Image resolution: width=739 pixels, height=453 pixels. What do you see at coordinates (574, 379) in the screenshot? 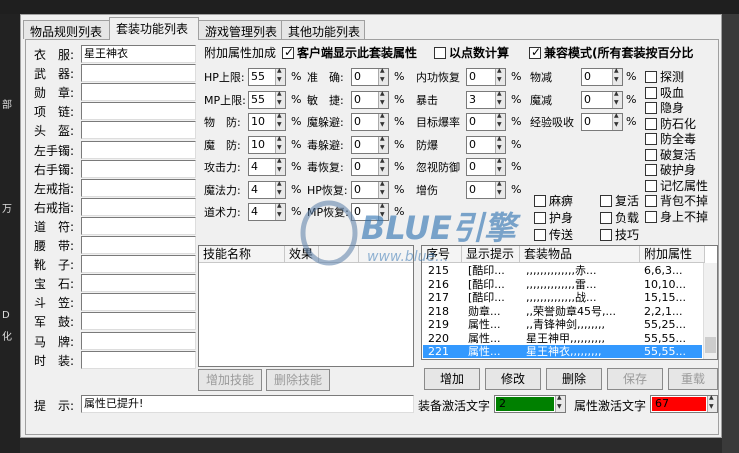
I see `delete-suit-button: 删除` at bounding box center [574, 379].